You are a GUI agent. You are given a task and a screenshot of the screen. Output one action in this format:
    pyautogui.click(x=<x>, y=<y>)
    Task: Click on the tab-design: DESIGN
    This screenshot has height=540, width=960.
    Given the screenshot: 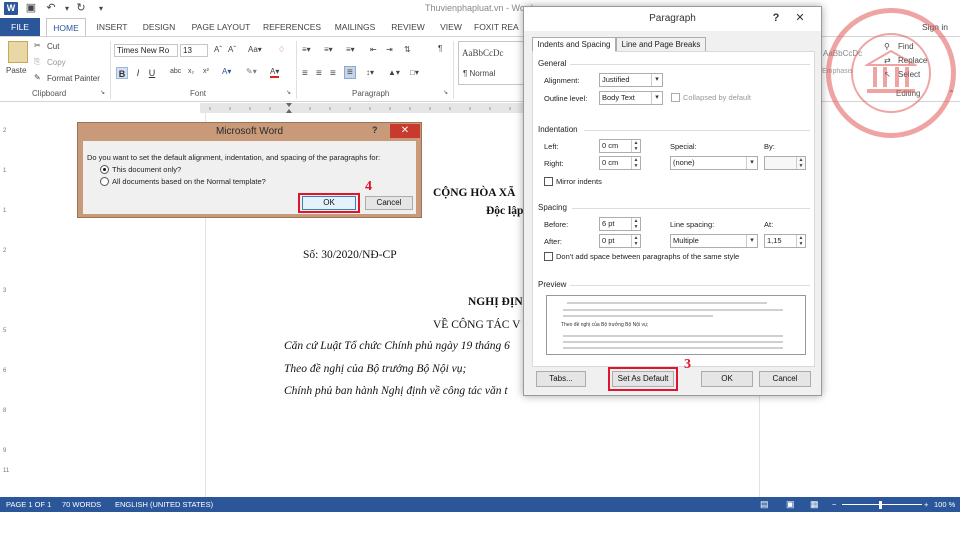 What is the action you would take?
    pyautogui.click(x=159, y=27)
    